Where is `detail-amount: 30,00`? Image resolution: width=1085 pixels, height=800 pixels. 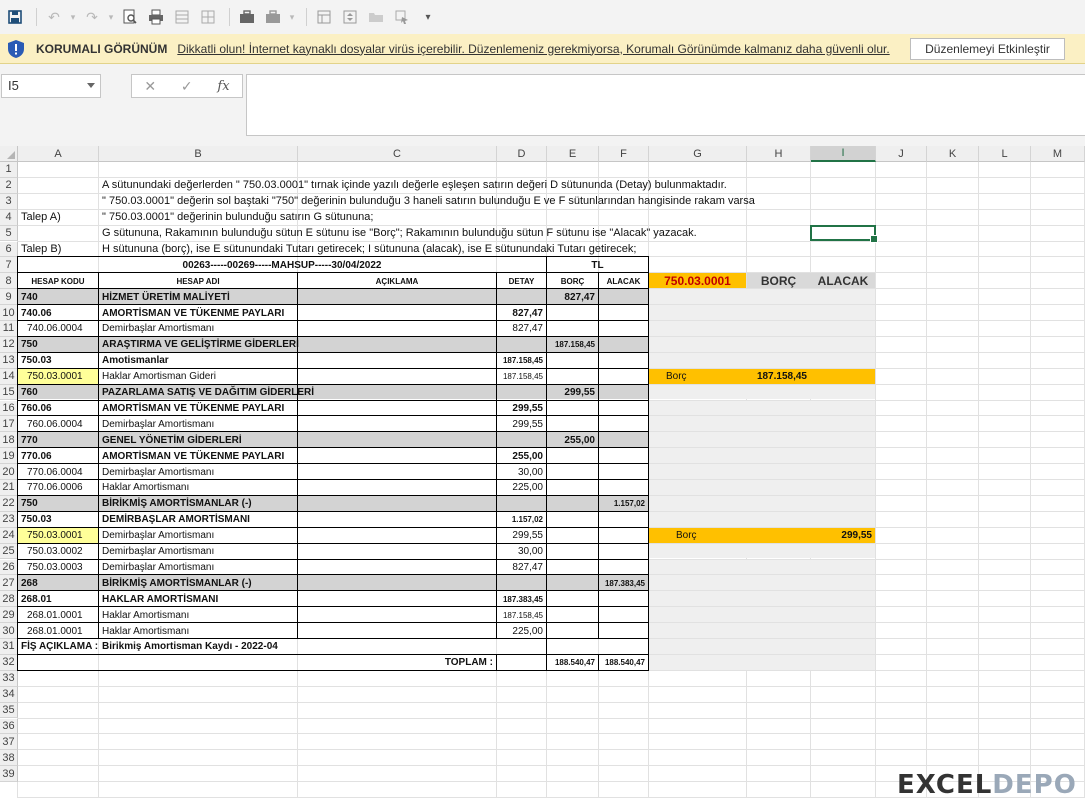
detail-amount: 30,00 is located at coordinates (521, 472).